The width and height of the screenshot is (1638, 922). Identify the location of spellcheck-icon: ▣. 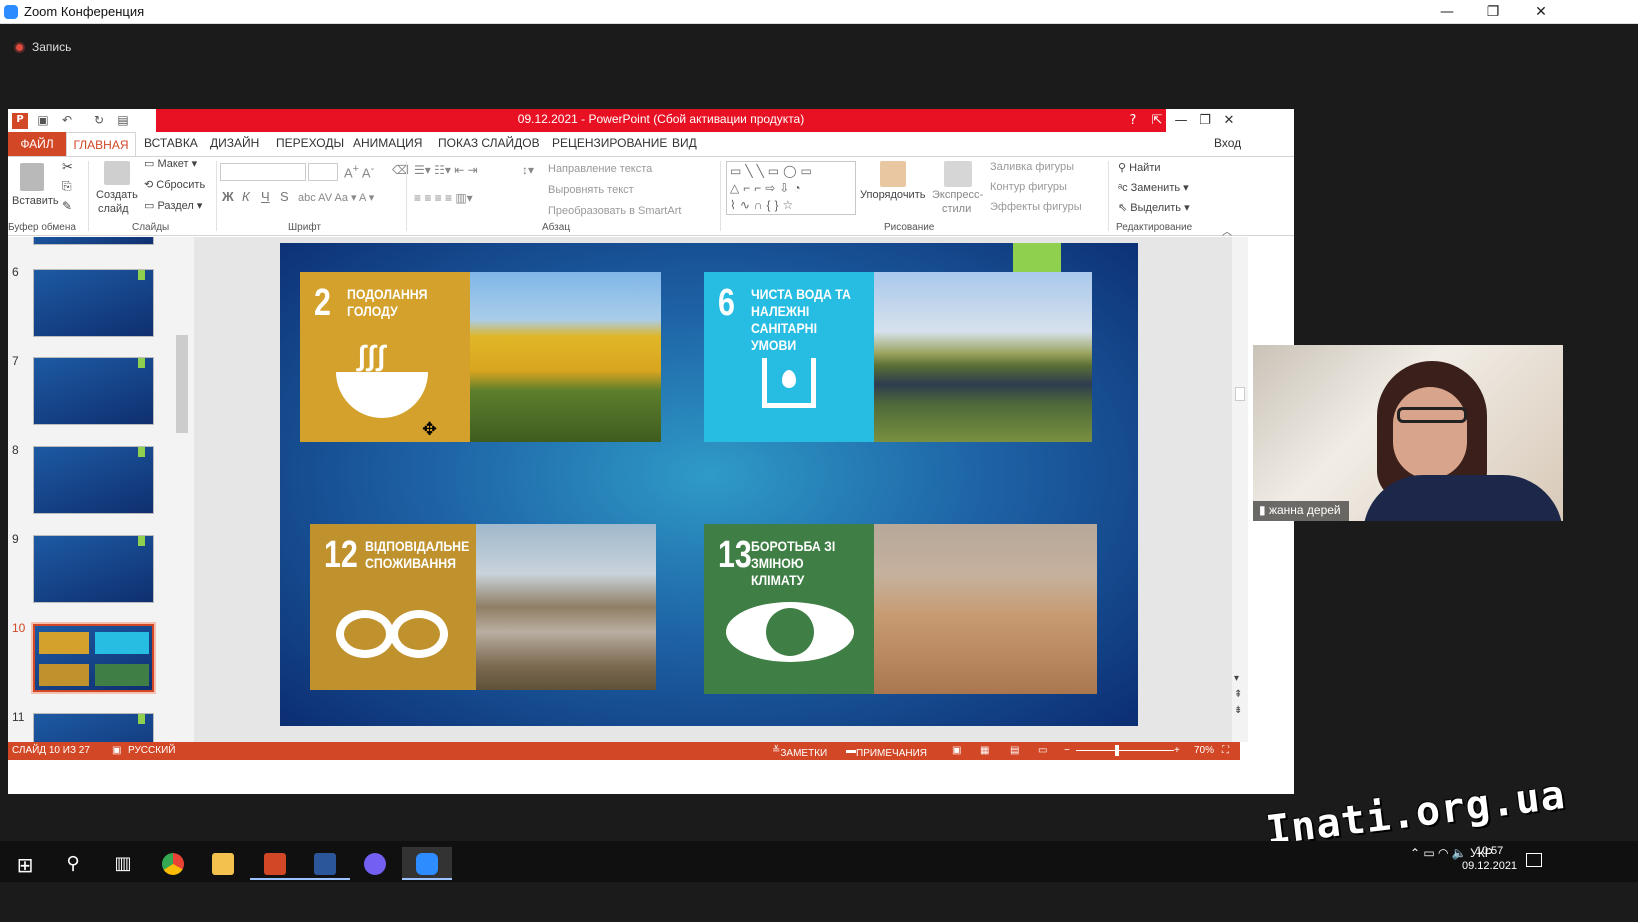
(116, 750).